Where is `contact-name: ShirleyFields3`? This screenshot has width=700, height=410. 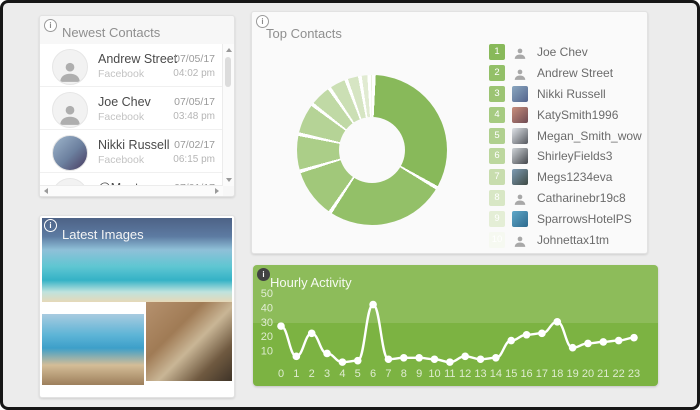
contact-name: ShirleyFields3 is located at coordinates (575, 156).